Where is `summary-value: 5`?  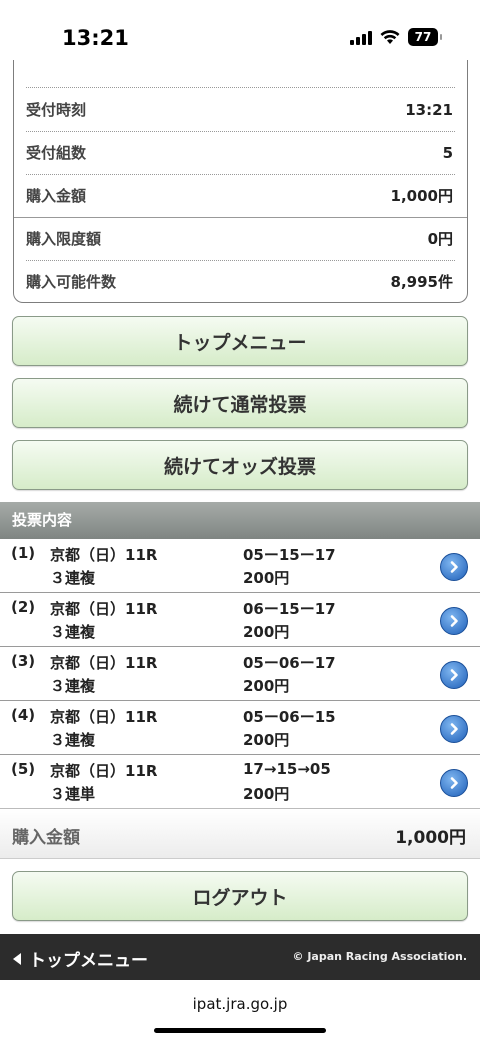
summary-value: 5 is located at coordinates (447, 152).